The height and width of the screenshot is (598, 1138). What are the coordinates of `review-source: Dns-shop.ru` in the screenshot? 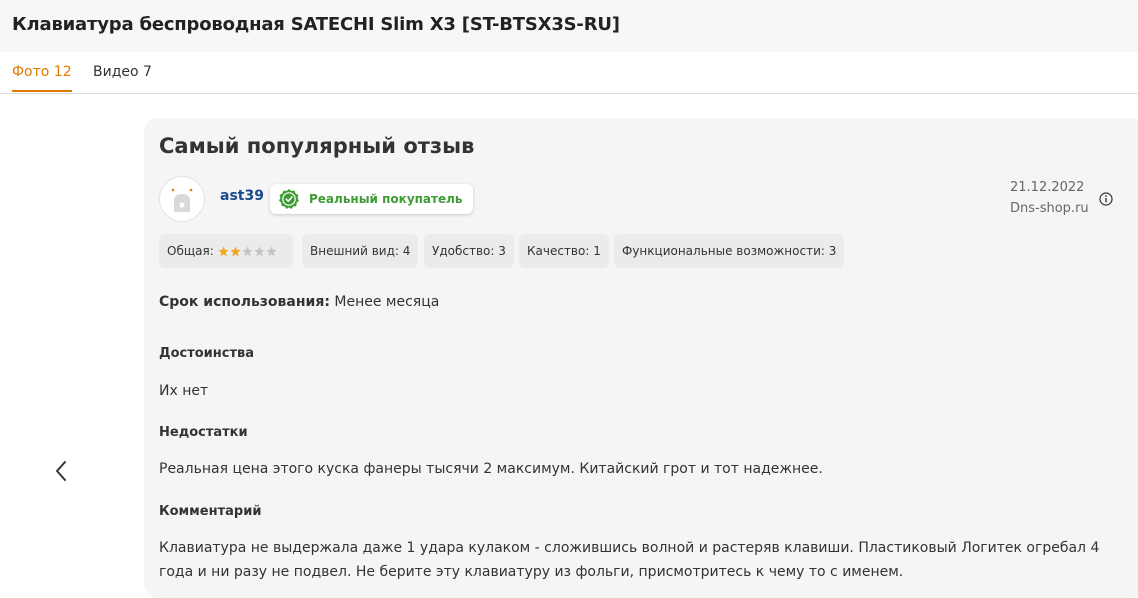 It's located at (1049, 208).